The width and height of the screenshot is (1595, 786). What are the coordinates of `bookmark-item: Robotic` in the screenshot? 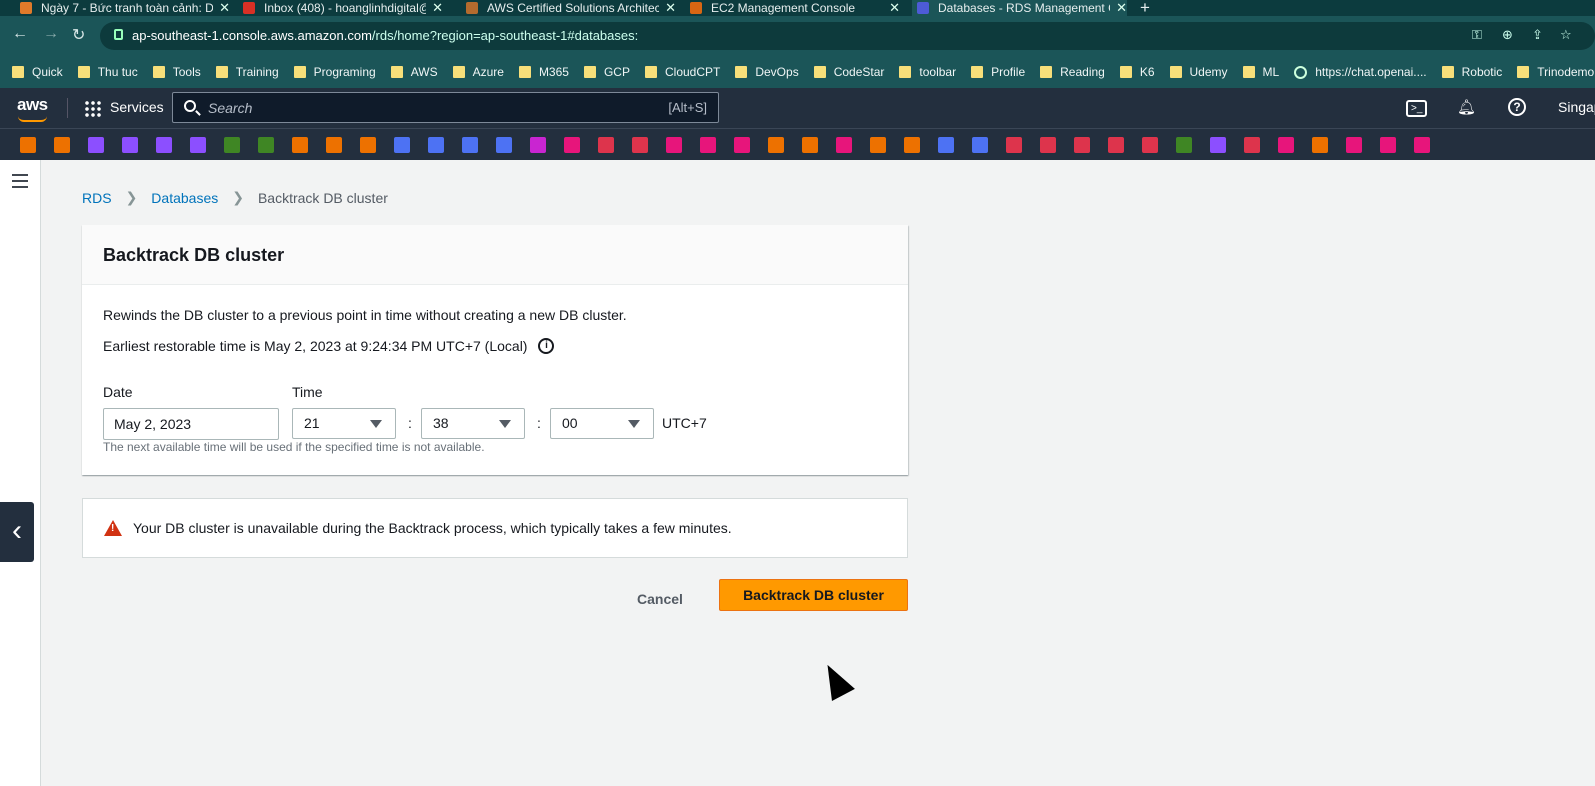 It's located at (1471, 72).